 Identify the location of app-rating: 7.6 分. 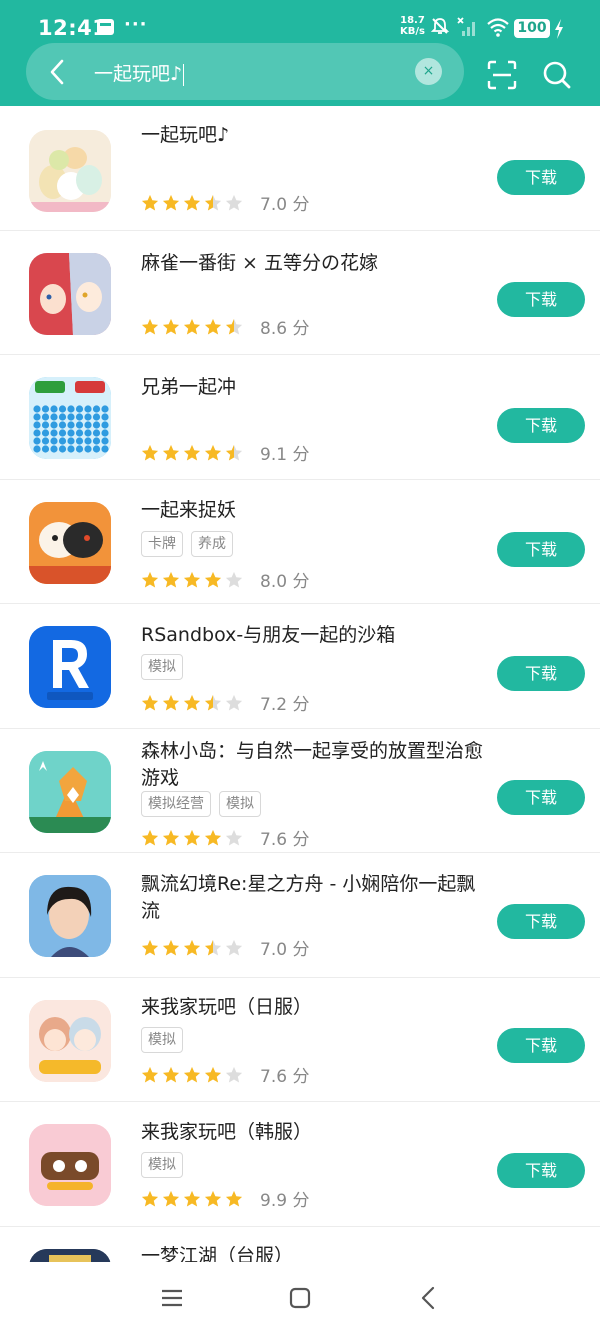
(225, 837).